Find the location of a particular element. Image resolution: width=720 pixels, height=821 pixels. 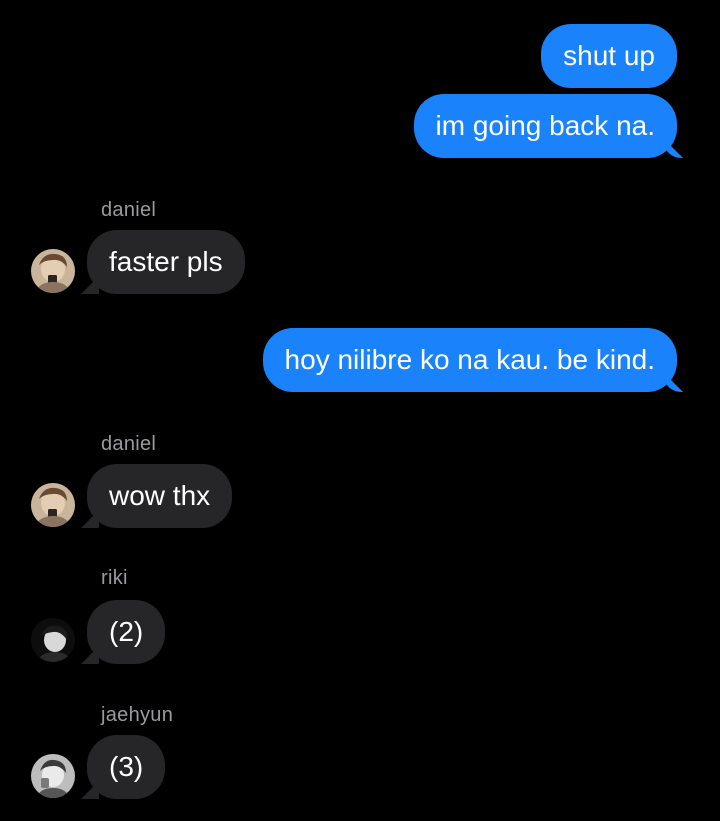

jaehyun-avatar is located at coordinates (53, 776).